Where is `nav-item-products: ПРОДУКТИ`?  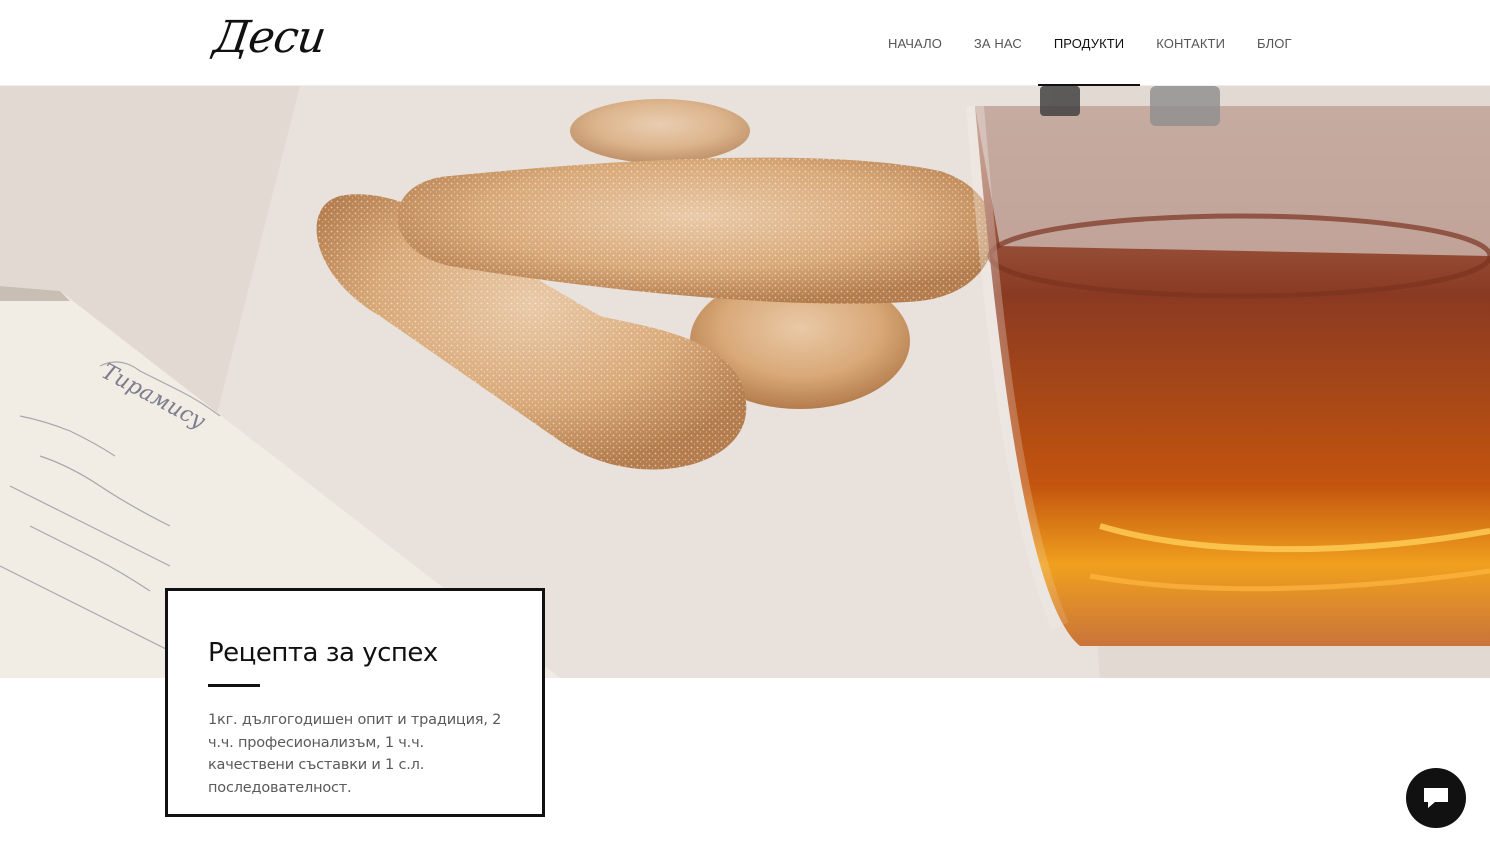 nav-item-products: ПРОДУКТИ is located at coordinates (1089, 43).